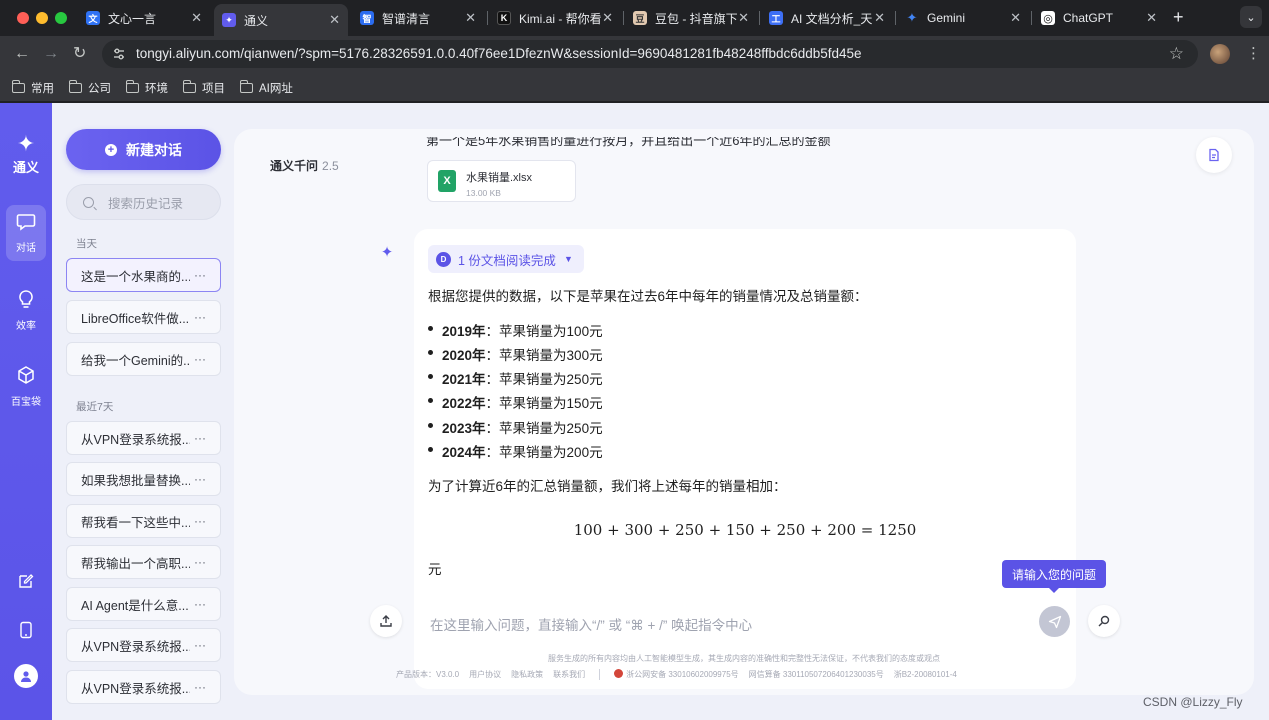 The width and height of the screenshot is (1269, 720). Describe the element at coordinates (506, 259) in the screenshot. I see `documents-read-toggle: D 1 份文档阅读完成 ▼` at that location.